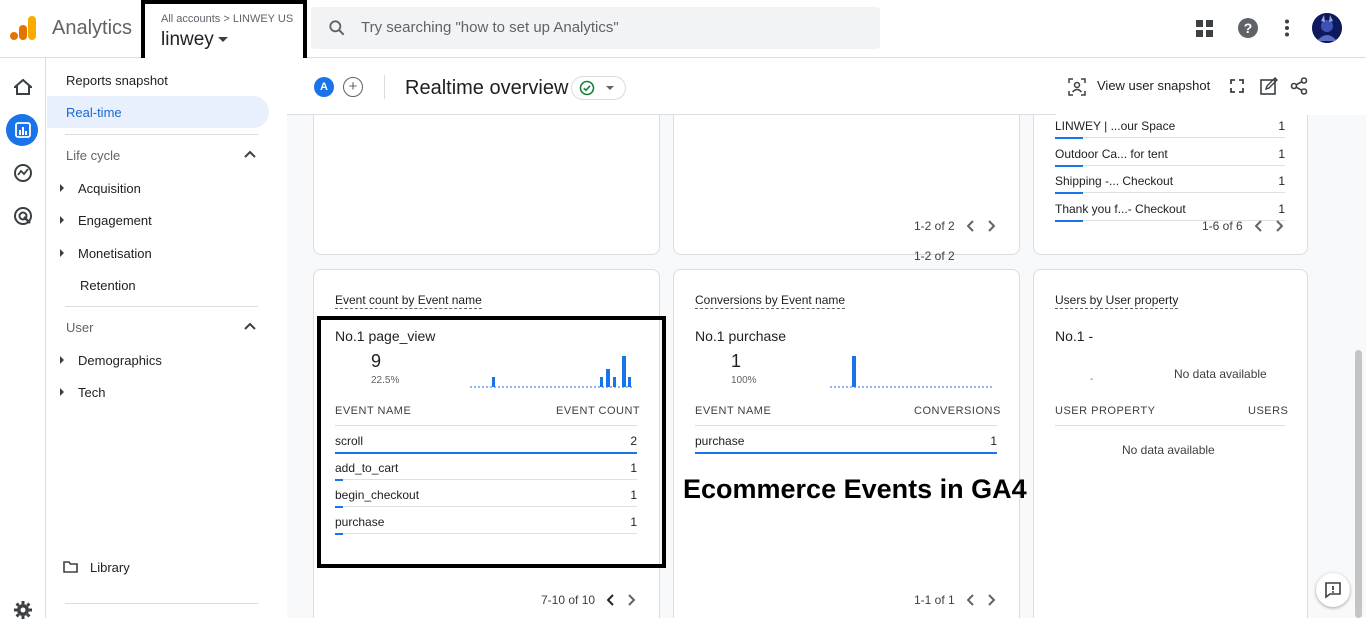 The width and height of the screenshot is (1366, 622). What do you see at coordinates (487, 88) in the screenshot?
I see `page-title: Realtime overview` at bounding box center [487, 88].